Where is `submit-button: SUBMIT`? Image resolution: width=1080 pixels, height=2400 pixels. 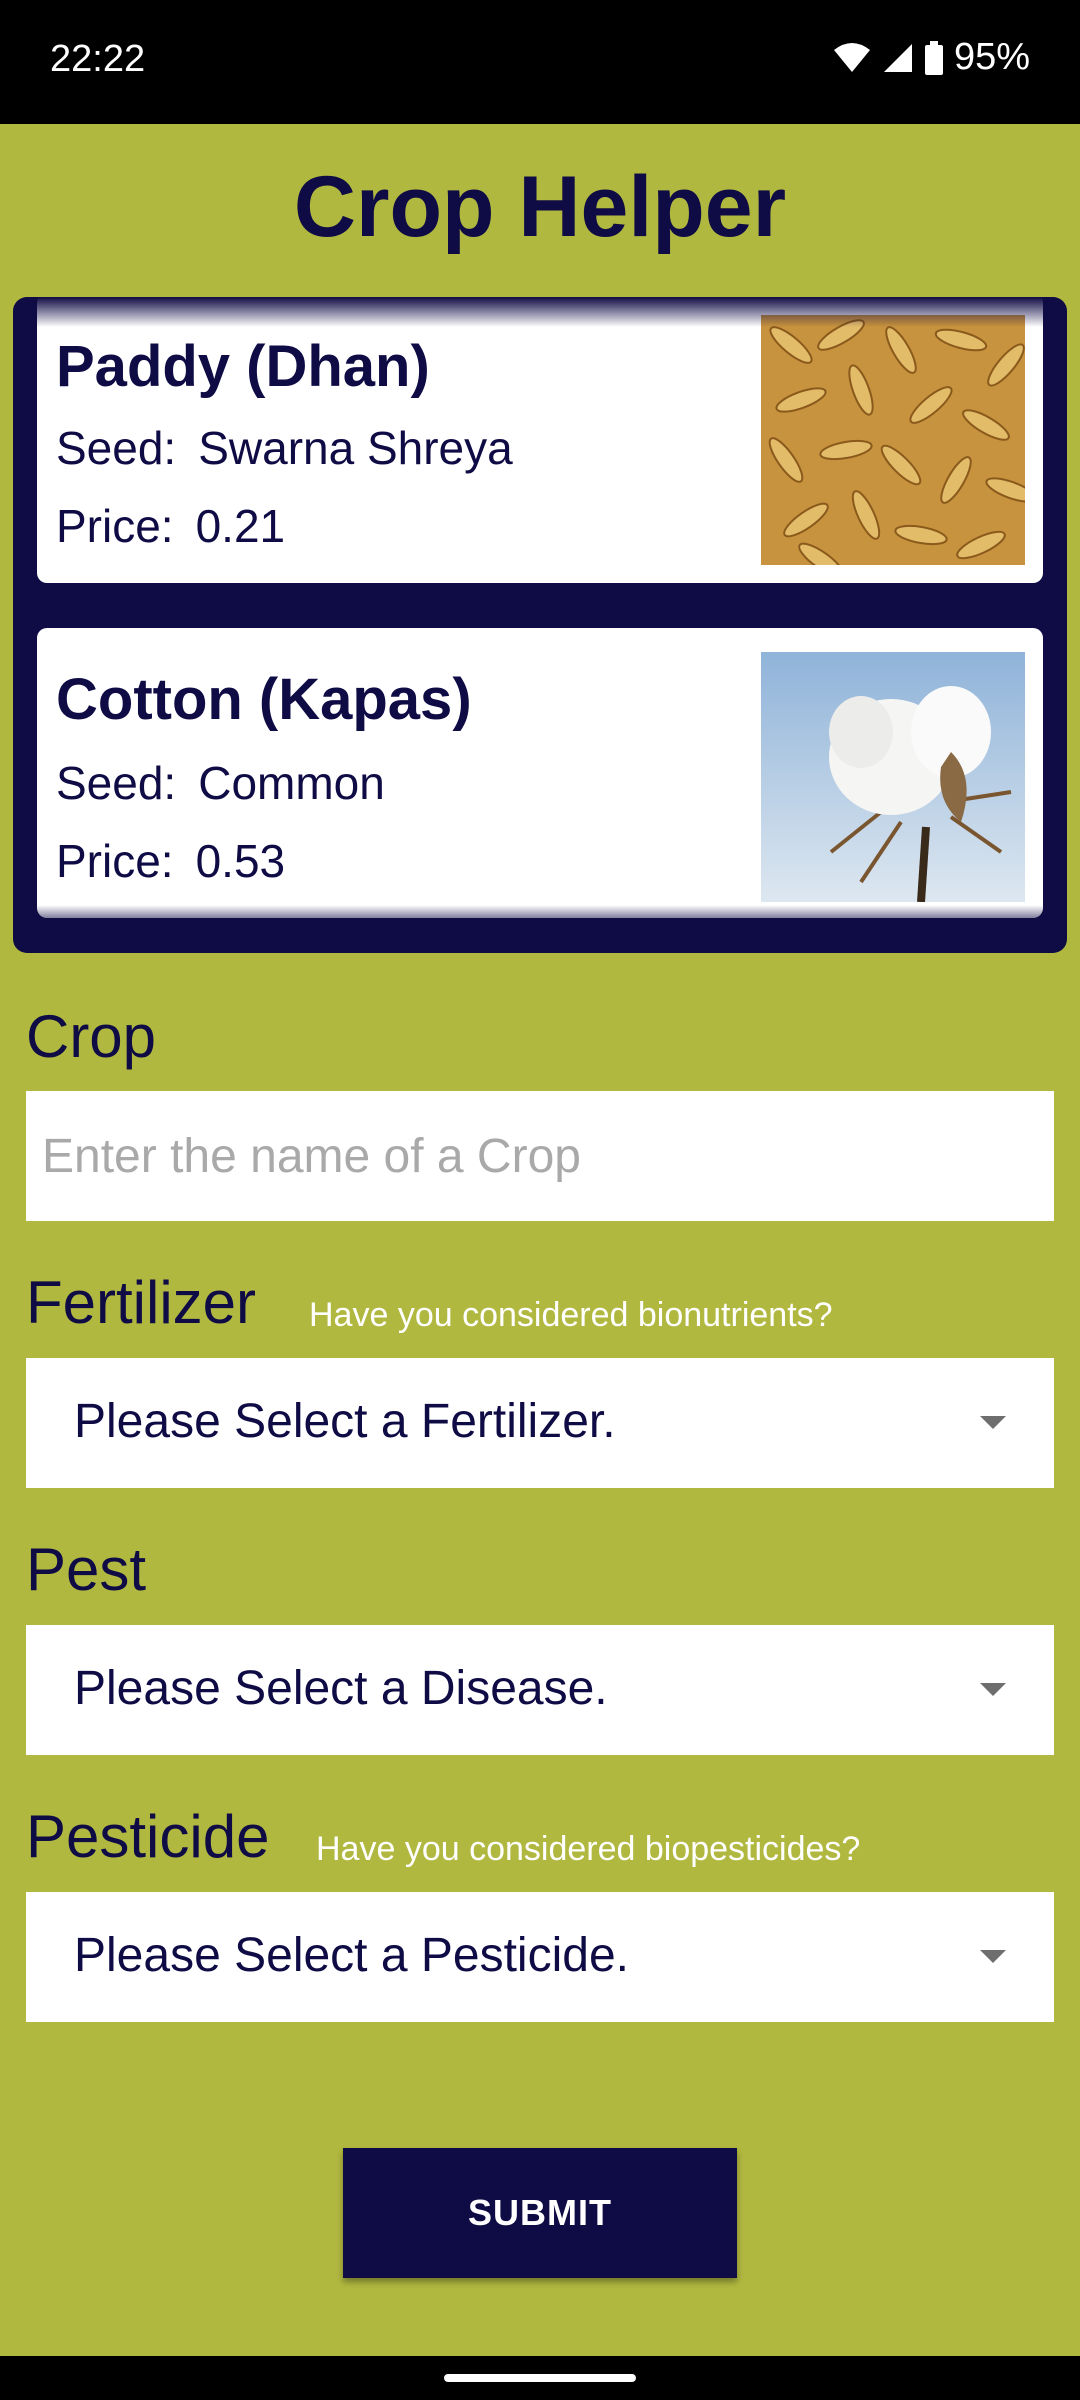 submit-button: SUBMIT is located at coordinates (540, 2213).